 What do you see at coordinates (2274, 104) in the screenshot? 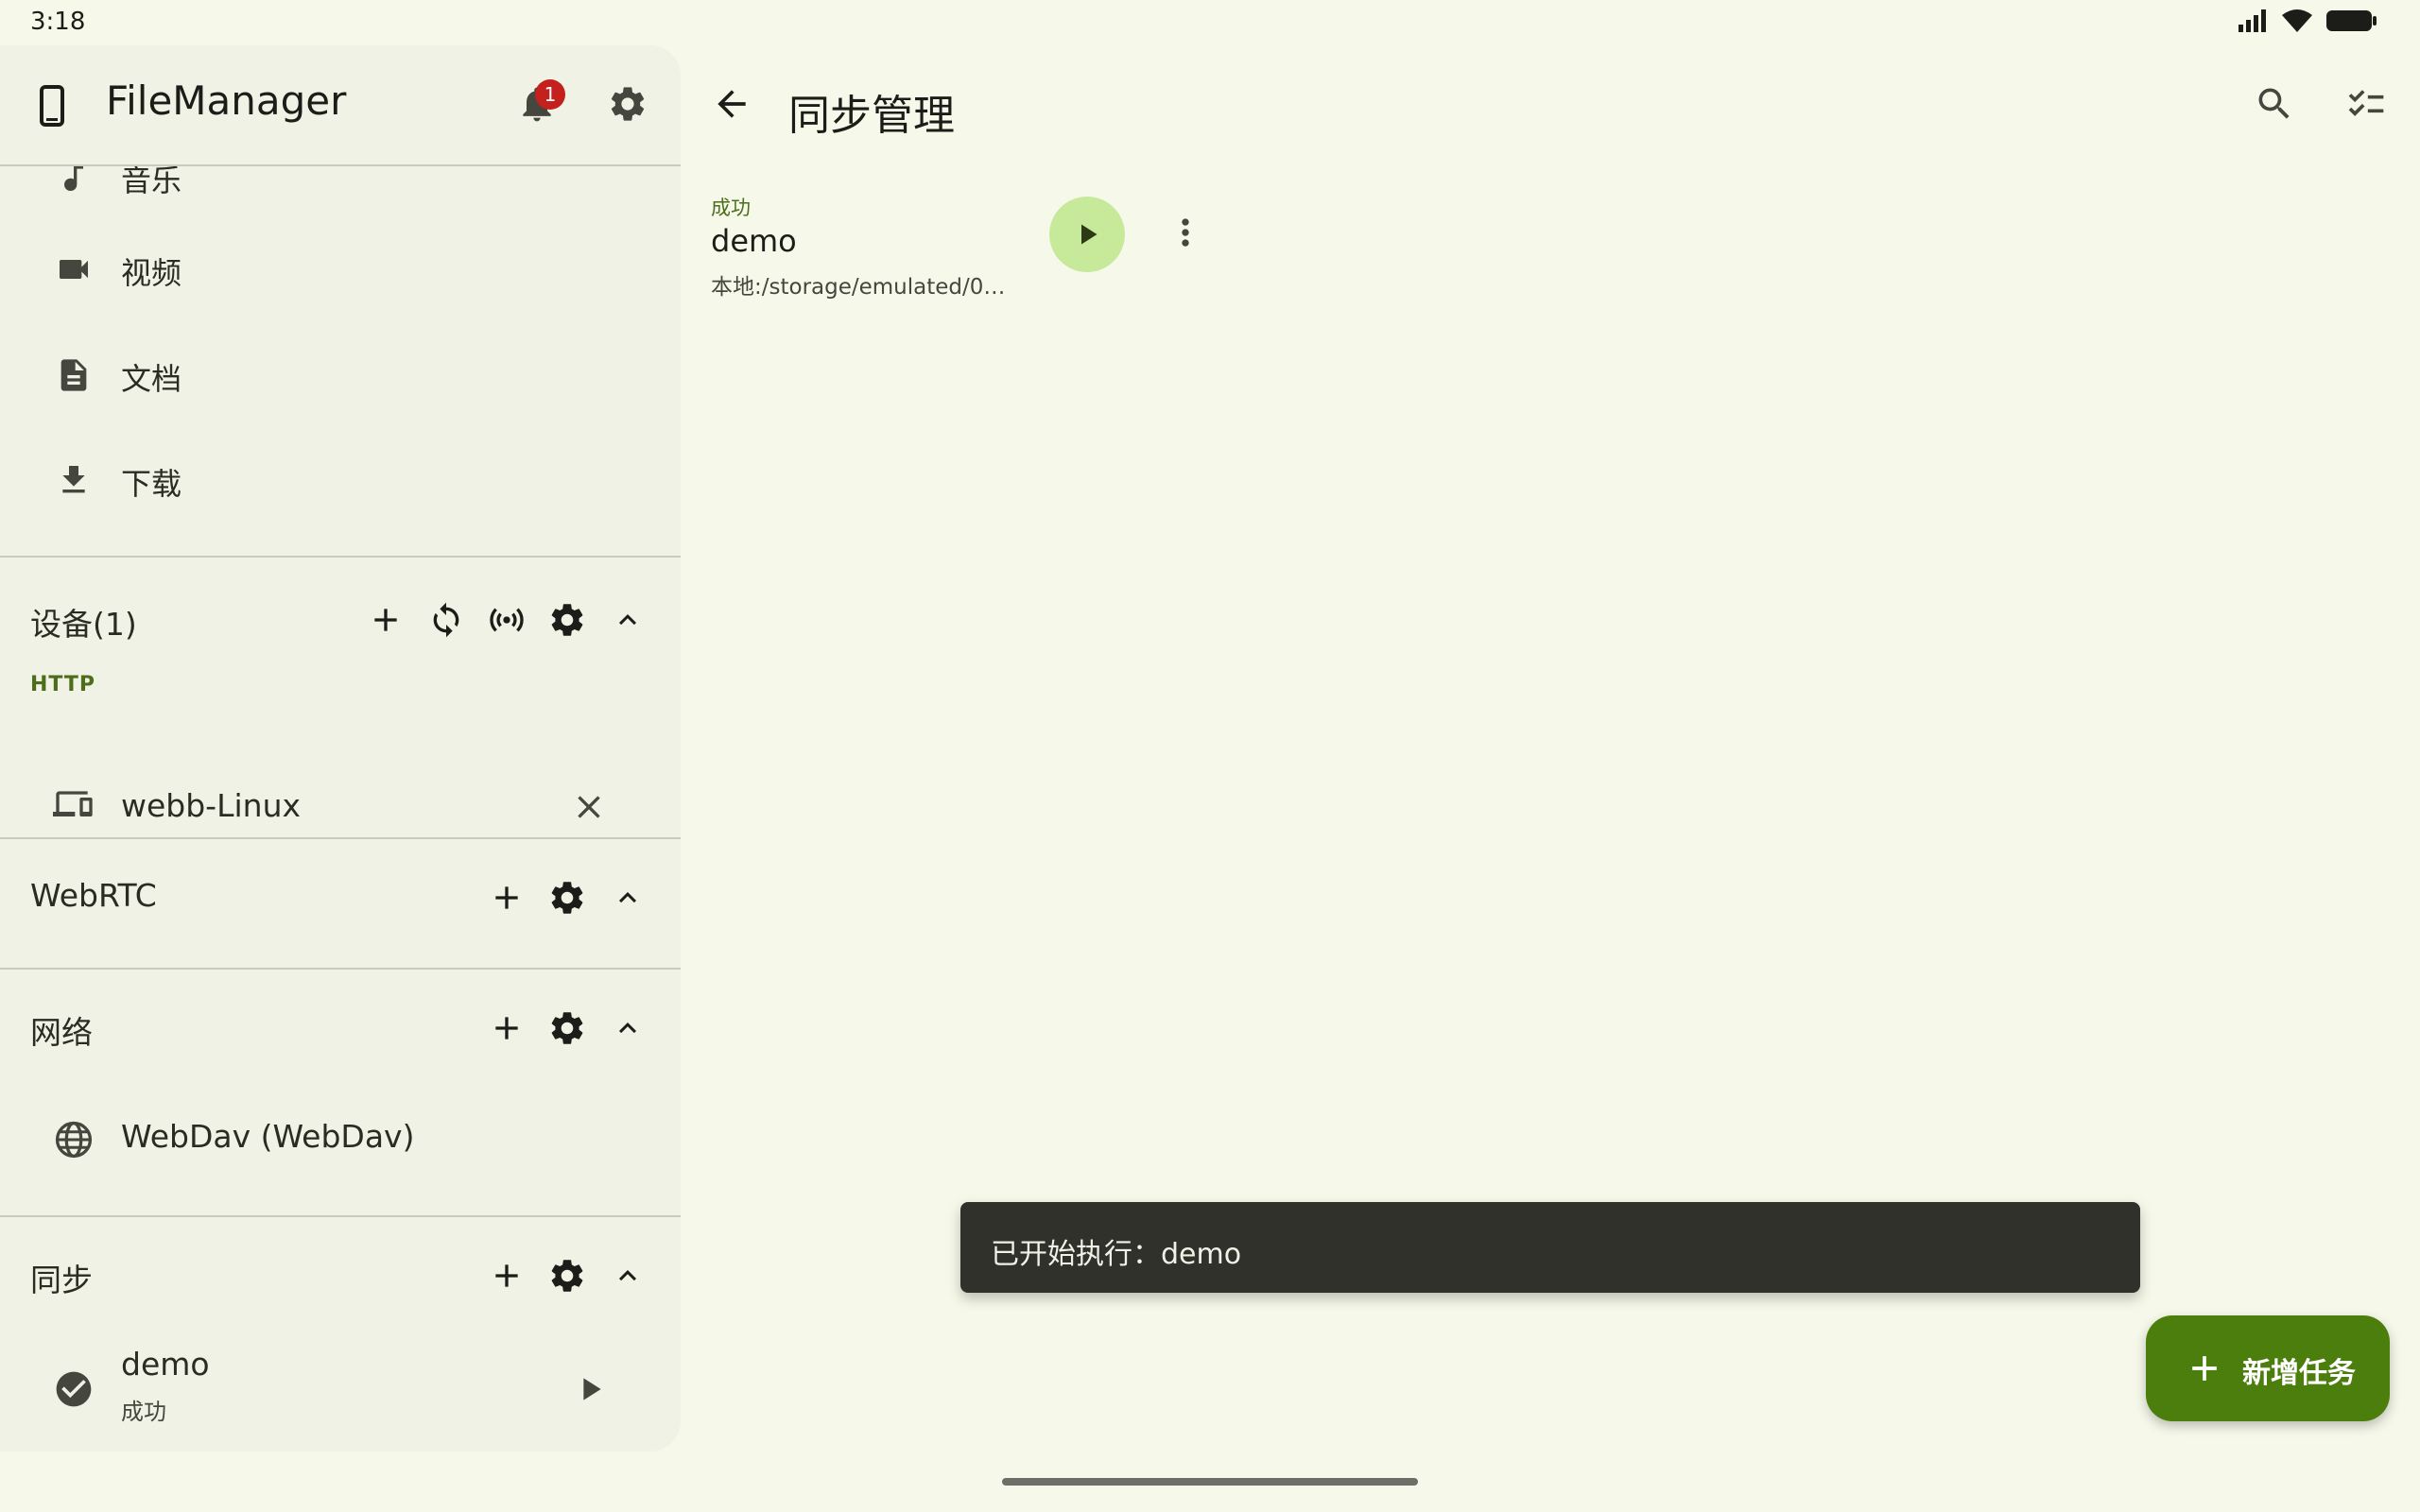
I see `search-icon` at bounding box center [2274, 104].